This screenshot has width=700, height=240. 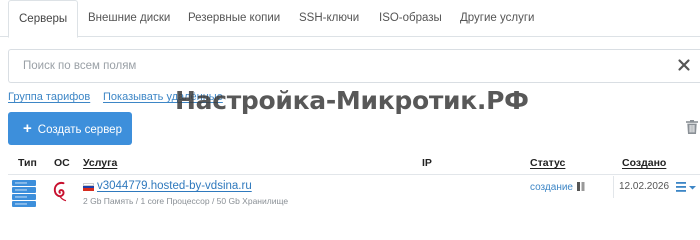 What do you see at coordinates (644, 186) in the screenshot?
I see `created-date: 12.02.2026` at bounding box center [644, 186].